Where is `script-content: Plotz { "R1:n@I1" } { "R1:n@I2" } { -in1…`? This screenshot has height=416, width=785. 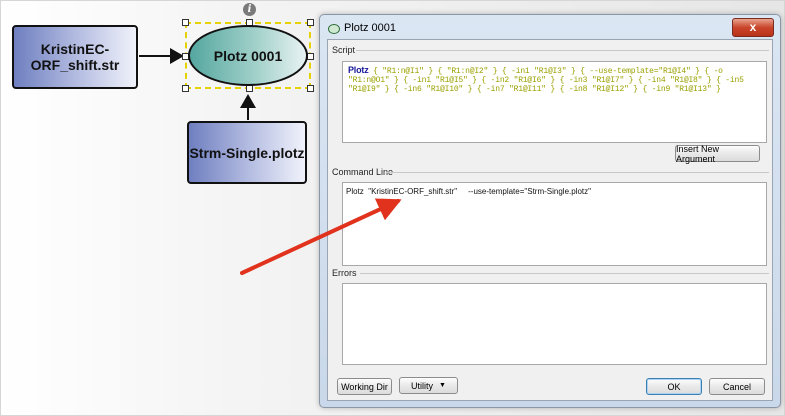 script-content: Plotz { "R1:n@I1" } { "R1:n@I2" } { -in1… is located at coordinates (555, 80).